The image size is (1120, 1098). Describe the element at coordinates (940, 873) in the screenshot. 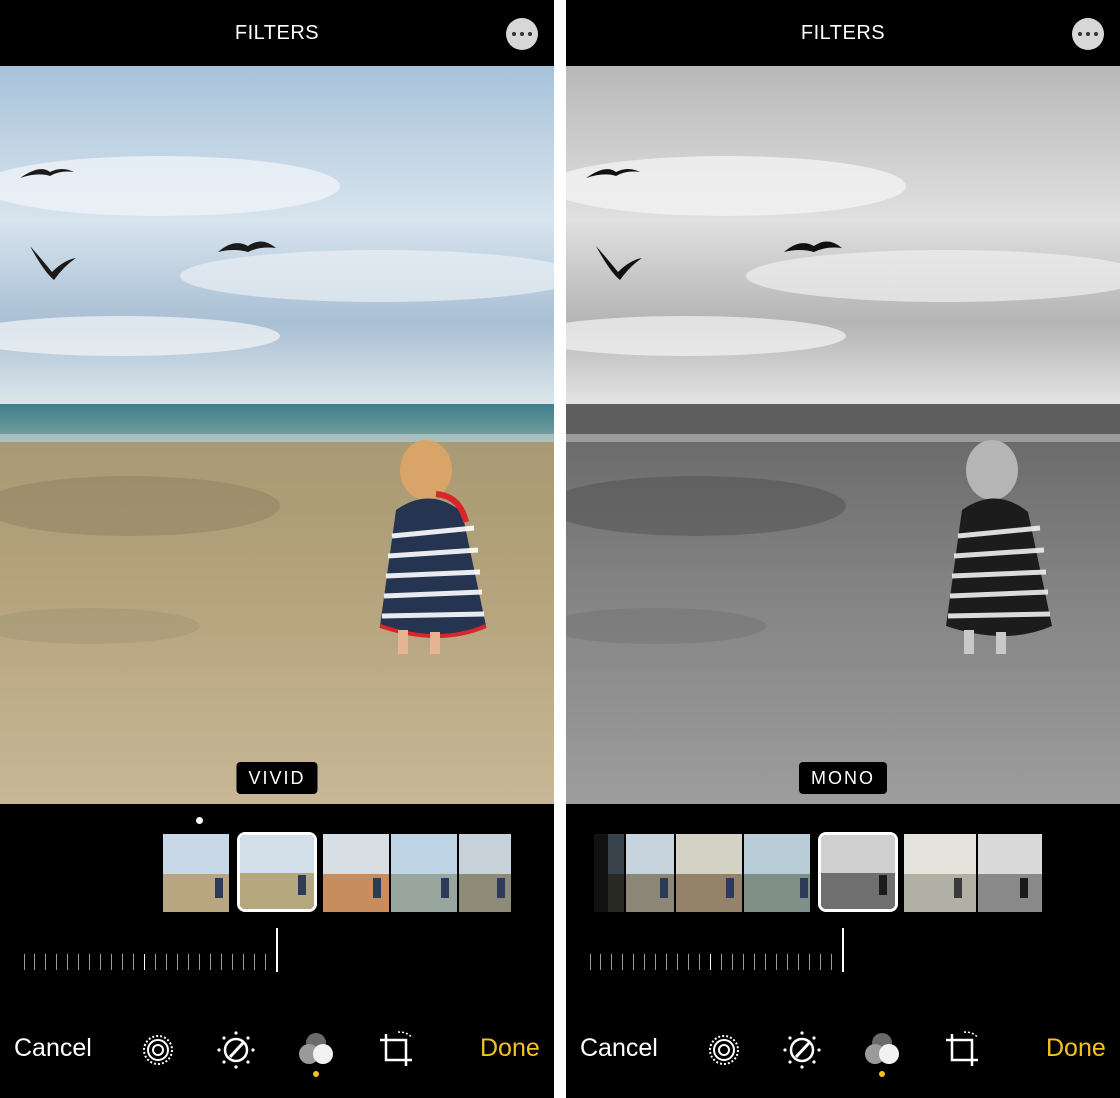

I see `filter-thumb-silvertone` at that location.